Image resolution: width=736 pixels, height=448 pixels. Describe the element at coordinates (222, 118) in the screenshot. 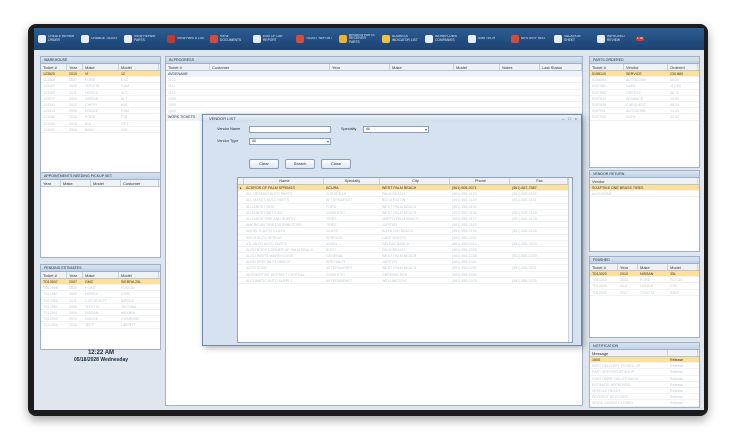

I see `dialog-title: VENDOR LIST` at that location.